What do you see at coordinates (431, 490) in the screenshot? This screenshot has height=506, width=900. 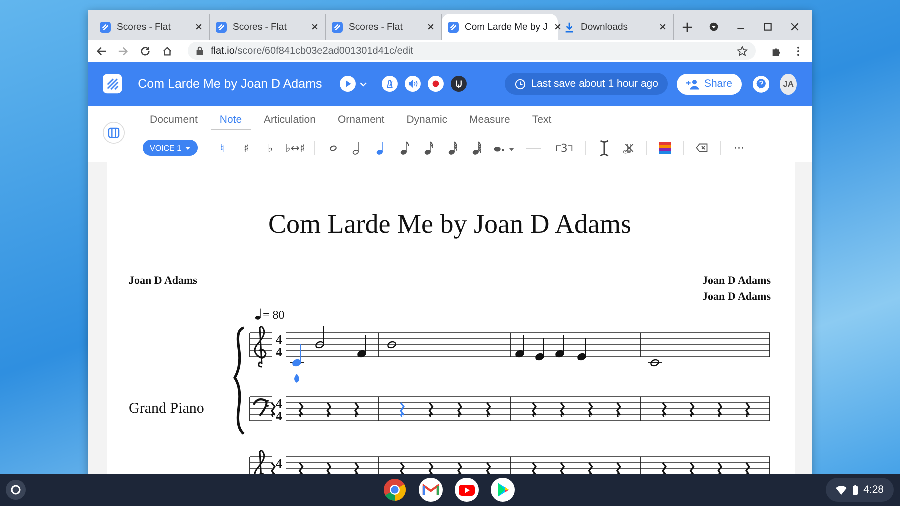 I see `mail-app-icon` at bounding box center [431, 490].